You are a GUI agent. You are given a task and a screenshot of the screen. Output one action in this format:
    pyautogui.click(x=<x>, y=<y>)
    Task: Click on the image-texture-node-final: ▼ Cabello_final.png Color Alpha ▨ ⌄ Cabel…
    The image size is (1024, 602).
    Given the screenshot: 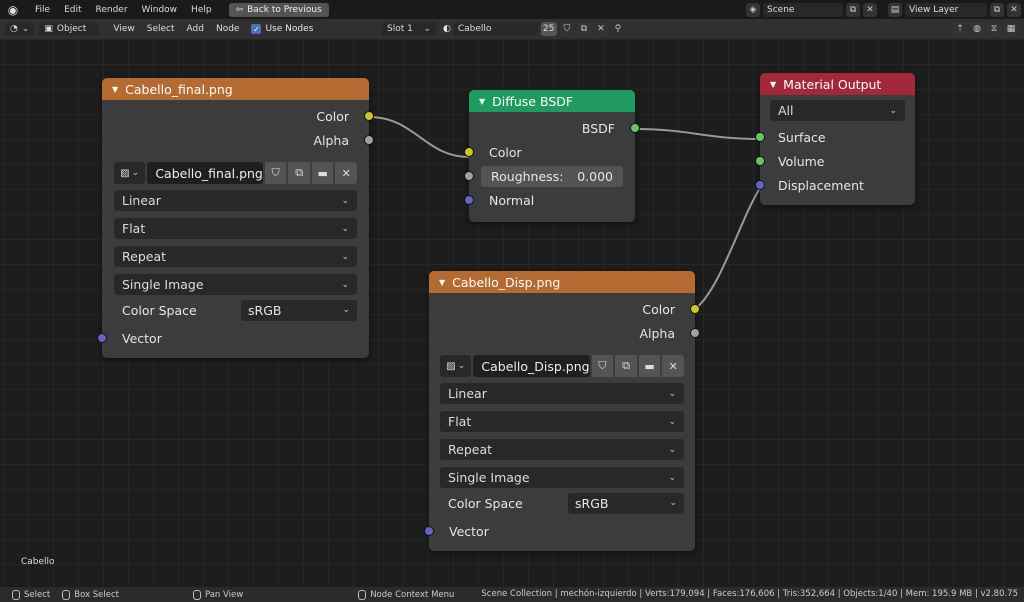 What is the action you would take?
    pyautogui.click(x=235, y=218)
    